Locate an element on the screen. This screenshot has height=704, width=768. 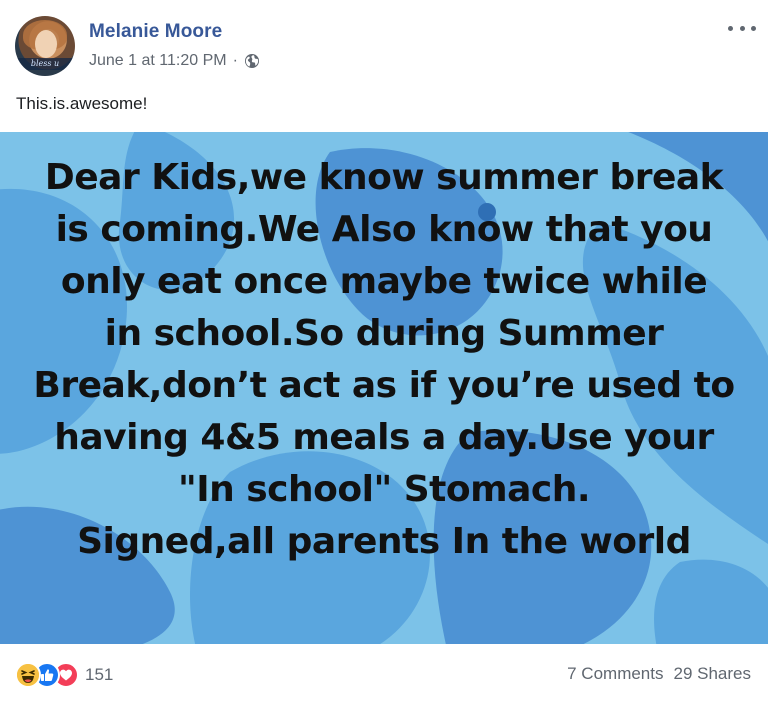
reaction-count: 151 is located at coordinates (99, 675).